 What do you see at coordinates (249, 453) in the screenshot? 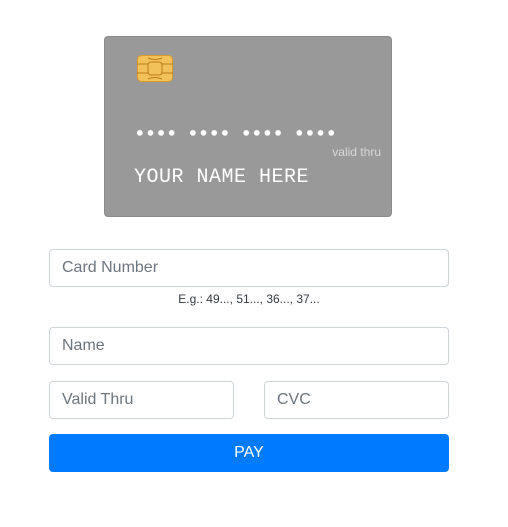
I see `pay-button: PAY` at bounding box center [249, 453].